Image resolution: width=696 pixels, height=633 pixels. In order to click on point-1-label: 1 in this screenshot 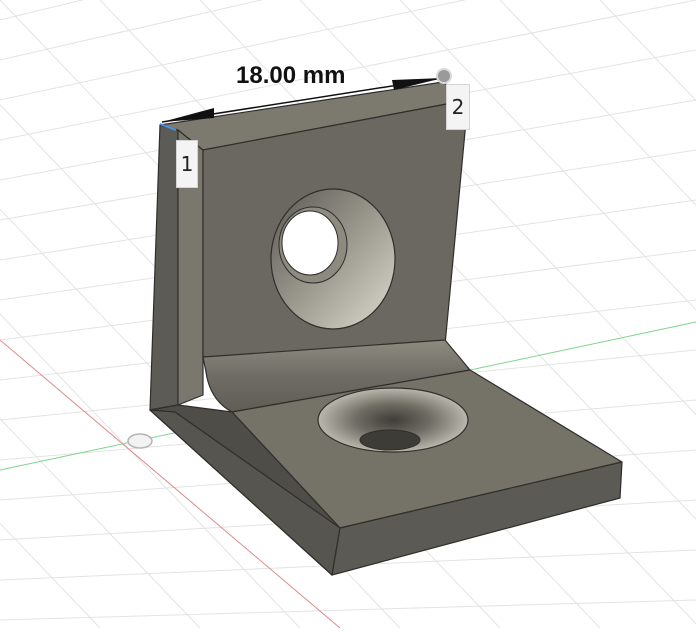, I will do `click(187, 164)`.